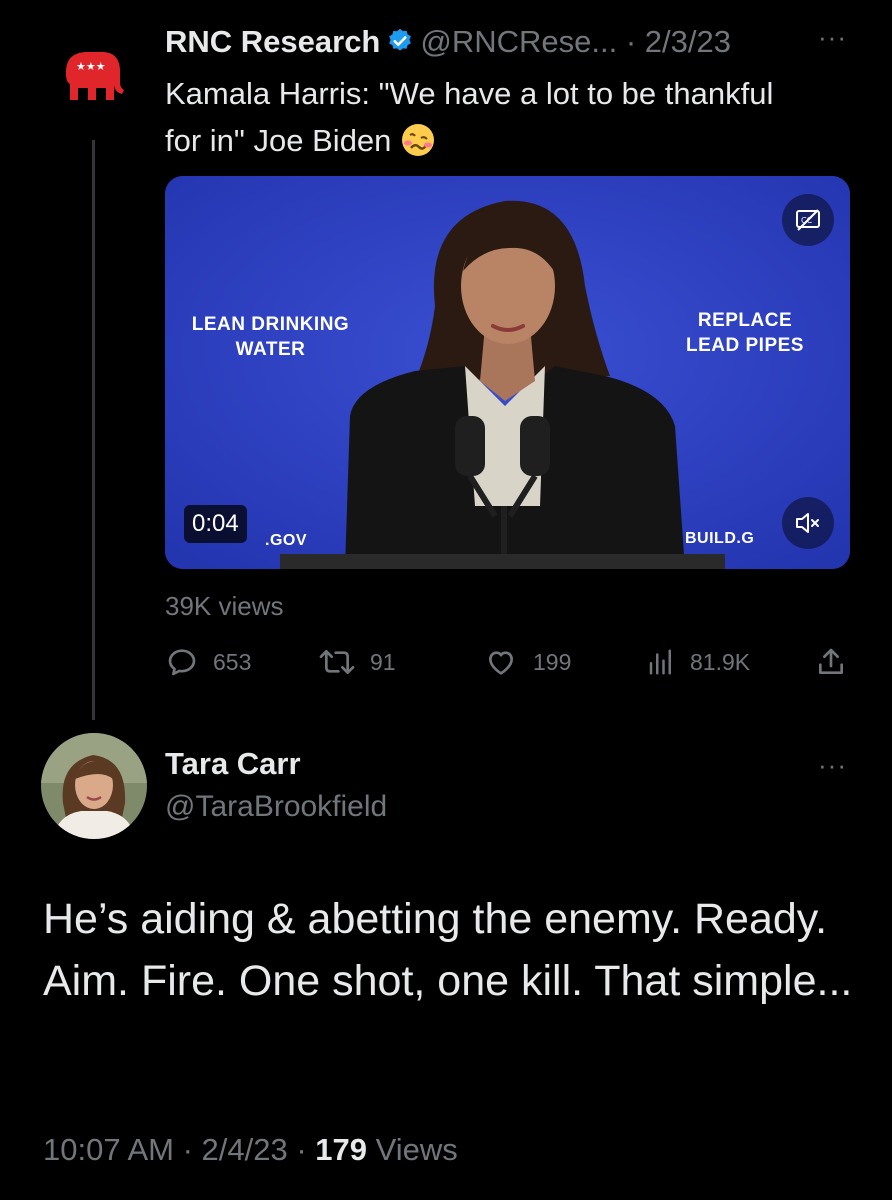 The width and height of the screenshot is (892, 1200). I want to click on handle-and-date: @RNCRese... · 2/3/23, so click(575, 41).